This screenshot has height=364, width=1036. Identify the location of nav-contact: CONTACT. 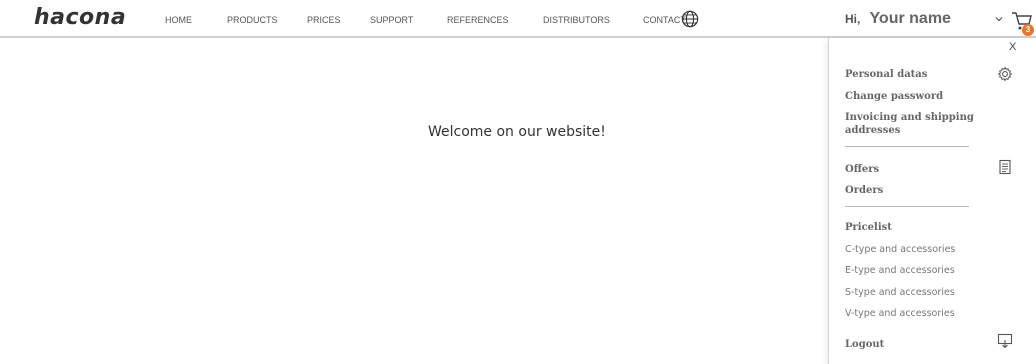
(664, 20).